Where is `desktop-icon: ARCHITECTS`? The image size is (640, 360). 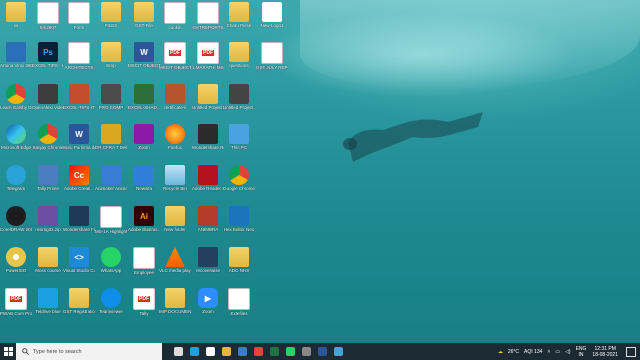
desktop-icon: ARCHITECTS is located at coordinates (79, 62).